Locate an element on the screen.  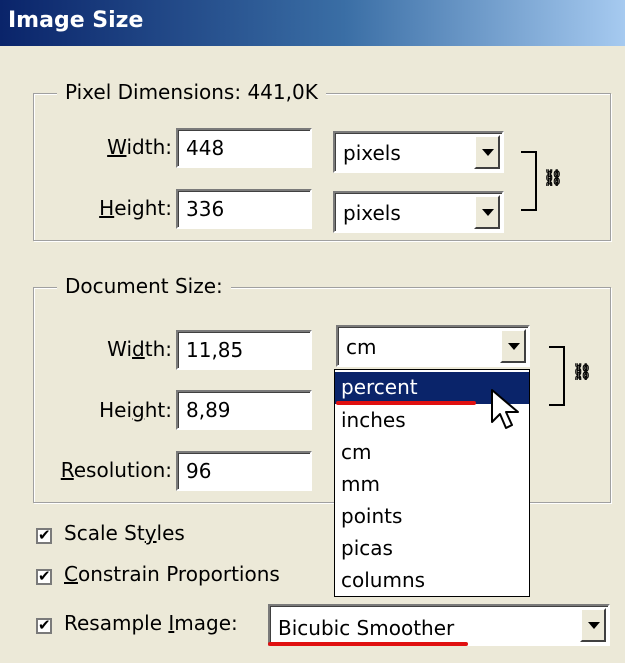
doc-height-input: 8,89 is located at coordinates (244, 410).